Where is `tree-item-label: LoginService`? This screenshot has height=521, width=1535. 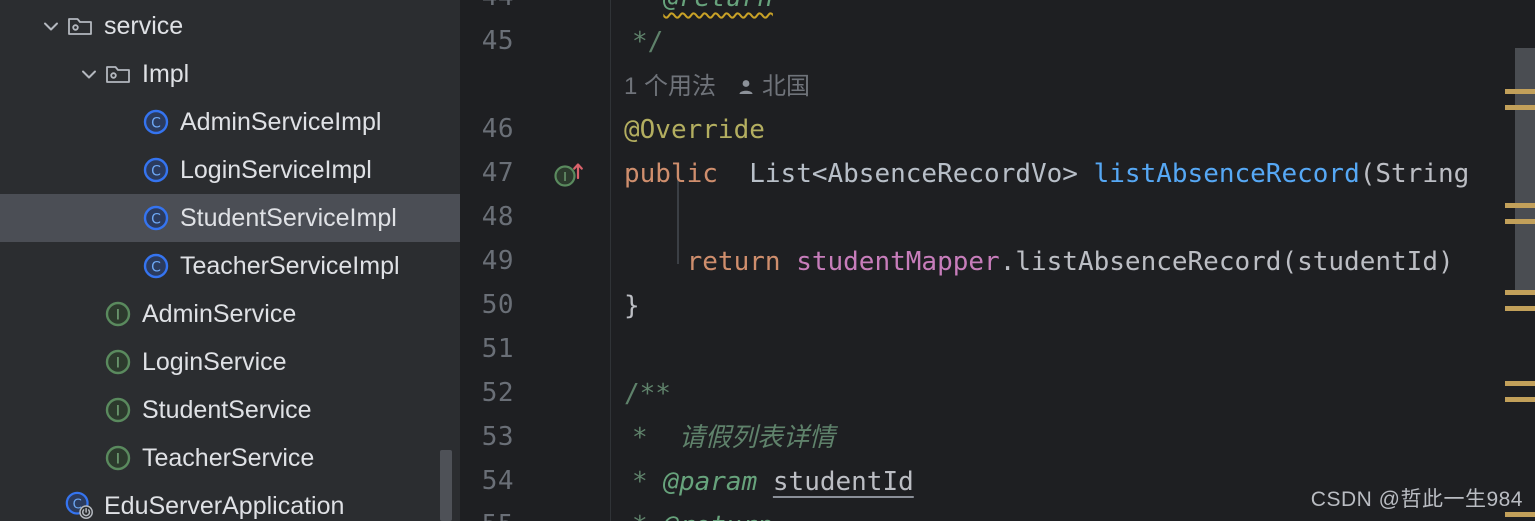
tree-item-label: LoginService is located at coordinates (214, 361).